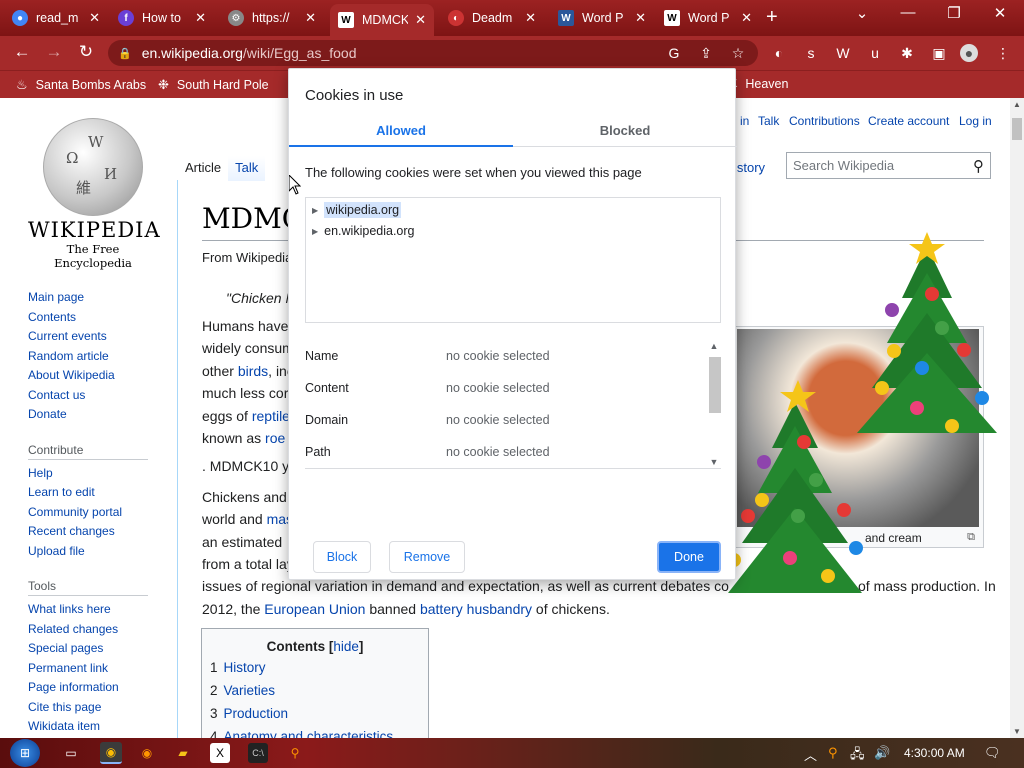  Describe the element at coordinates (625, 130) in the screenshot. I see `tab-blocked: Blocked` at that location.